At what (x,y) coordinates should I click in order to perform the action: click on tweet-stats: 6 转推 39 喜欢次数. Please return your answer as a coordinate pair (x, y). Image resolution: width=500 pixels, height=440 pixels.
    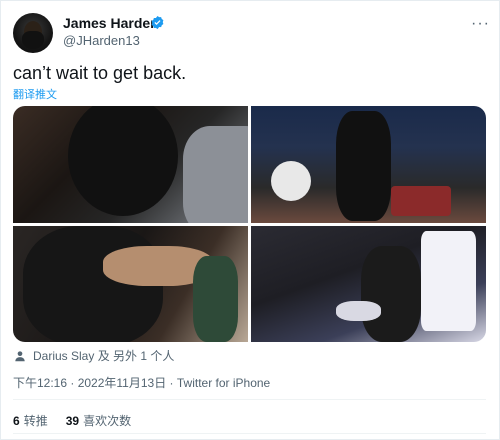
    Looking at the image, I should click on (81, 420).